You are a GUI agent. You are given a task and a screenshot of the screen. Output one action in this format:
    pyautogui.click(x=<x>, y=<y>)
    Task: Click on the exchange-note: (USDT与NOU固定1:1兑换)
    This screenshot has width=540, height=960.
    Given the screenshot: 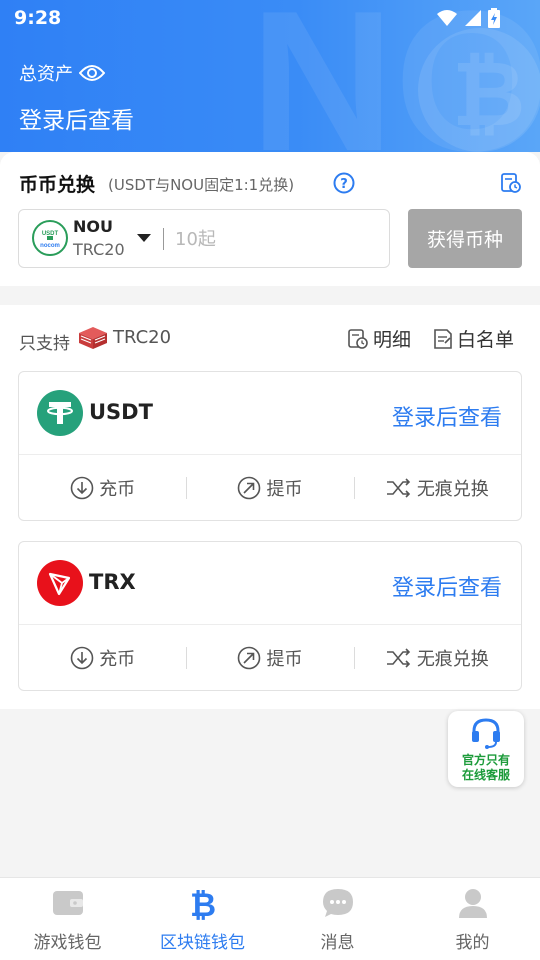 What is the action you would take?
    pyautogui.click(x=201, y=185)
    